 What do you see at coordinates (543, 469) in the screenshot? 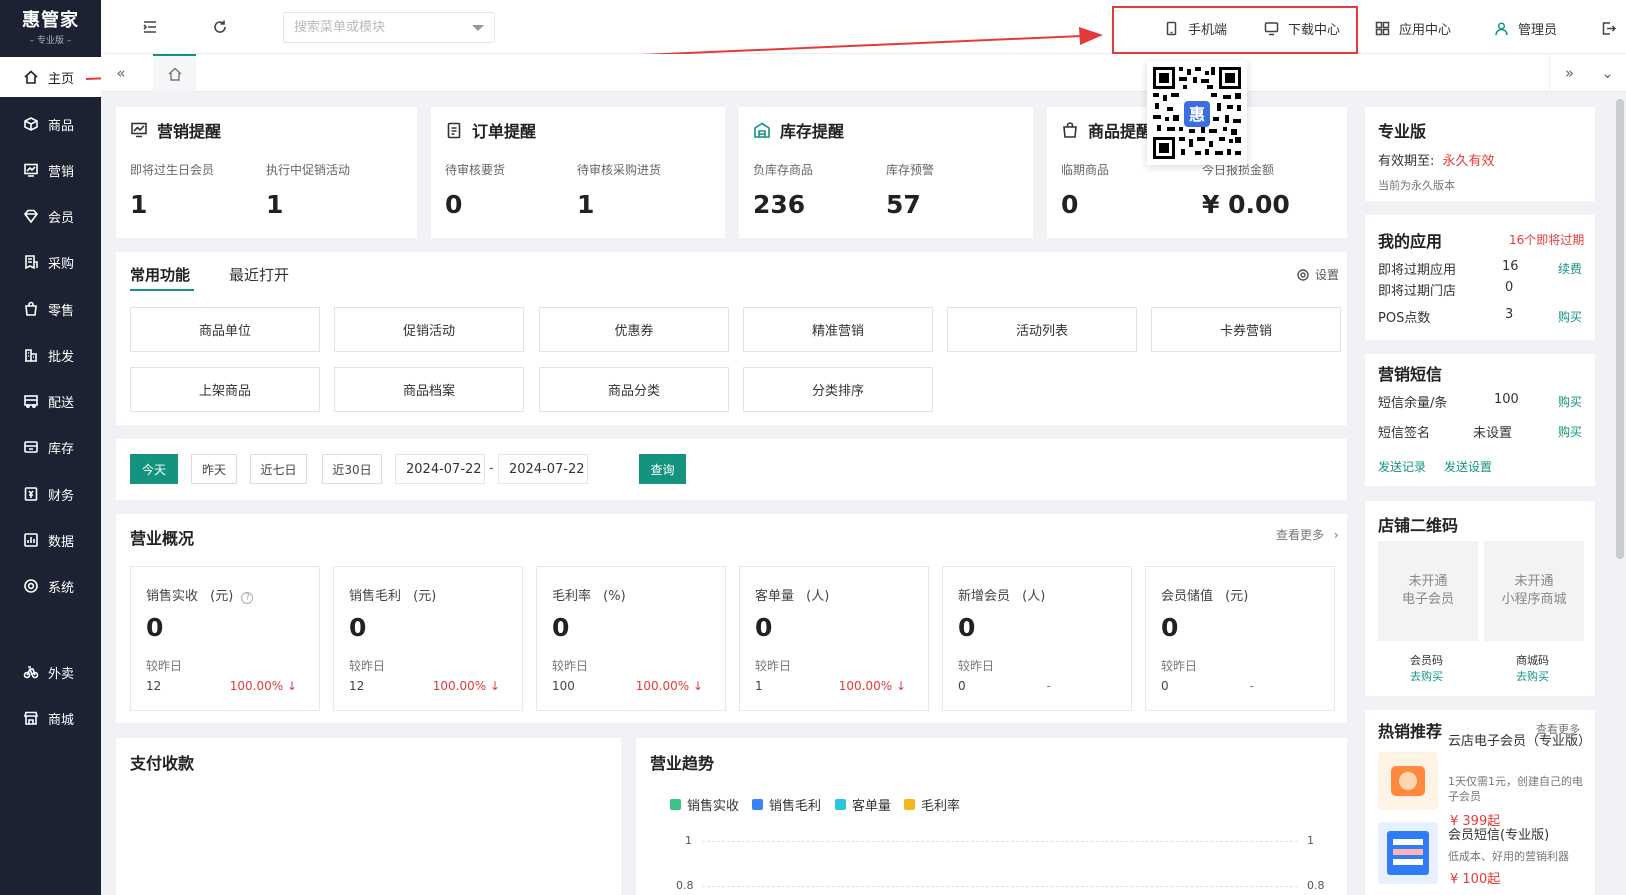
I see `end-date-input: 2024-07-22` at bounding box center [543, 469].